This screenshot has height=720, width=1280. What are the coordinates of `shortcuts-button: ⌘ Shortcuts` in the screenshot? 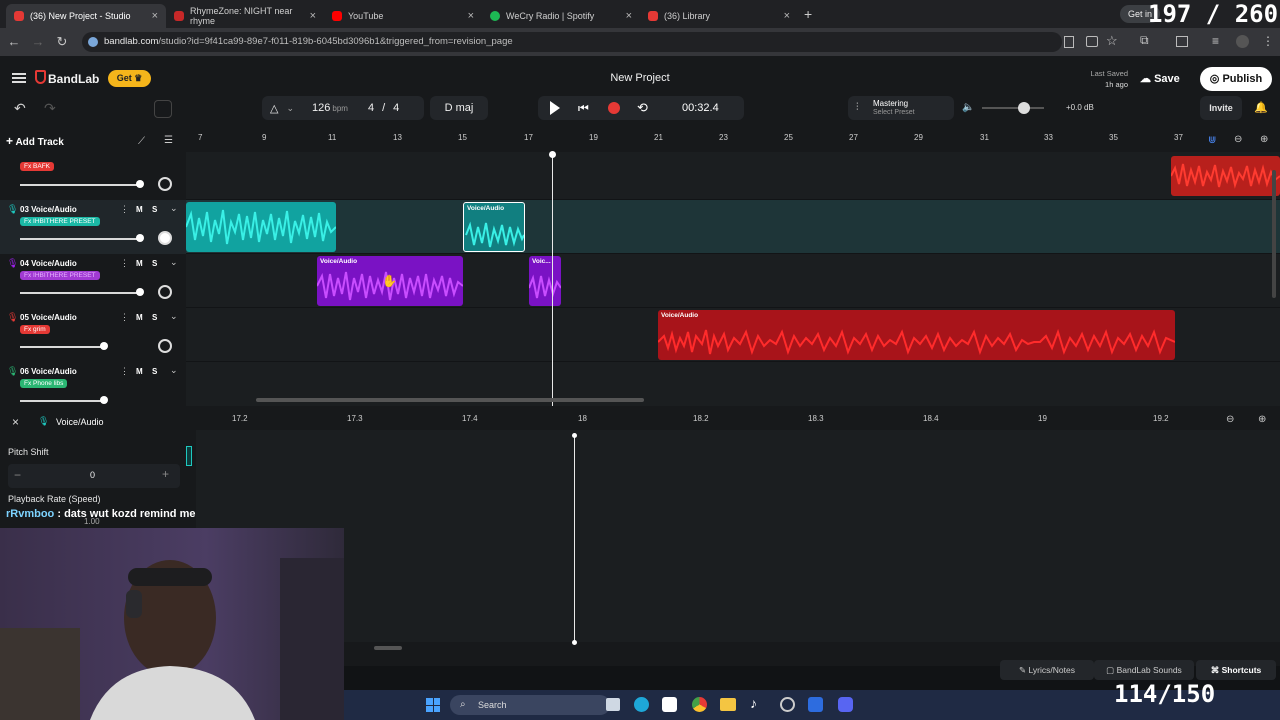 It's located at (1236, 670).